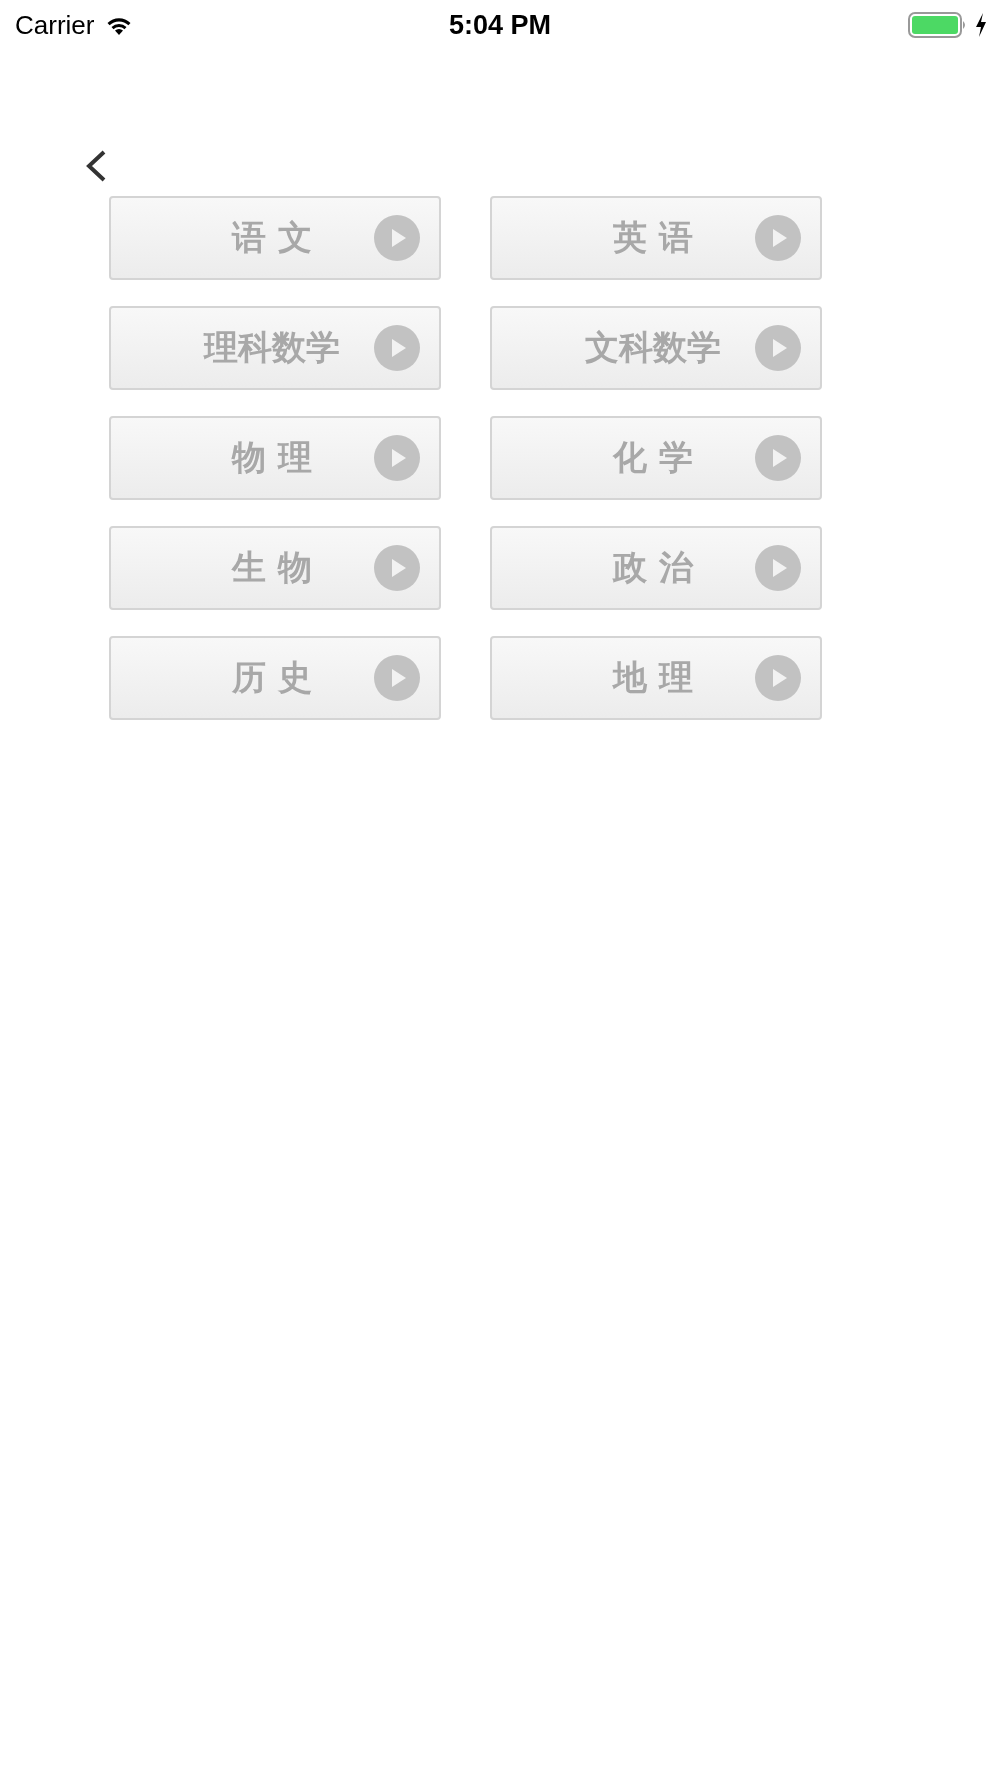 This screenshot has width=1000, height=1778. What do you see at coordinates (656, 458) in the screenshot?
I see `subject-button: 化 学` at bounding box center [656, 458].